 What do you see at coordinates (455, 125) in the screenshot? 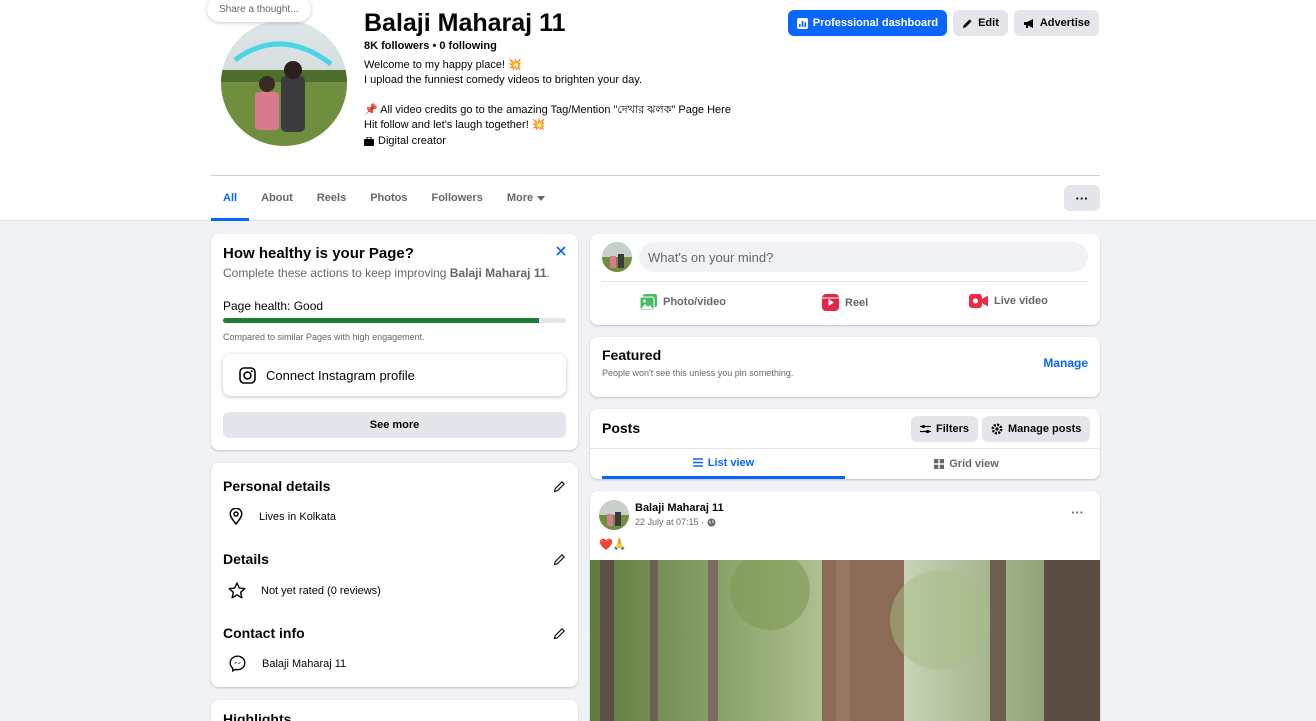
I see `bio-line: Hit follow and let's laugh together! 💥` at bounding box center [455, 125].